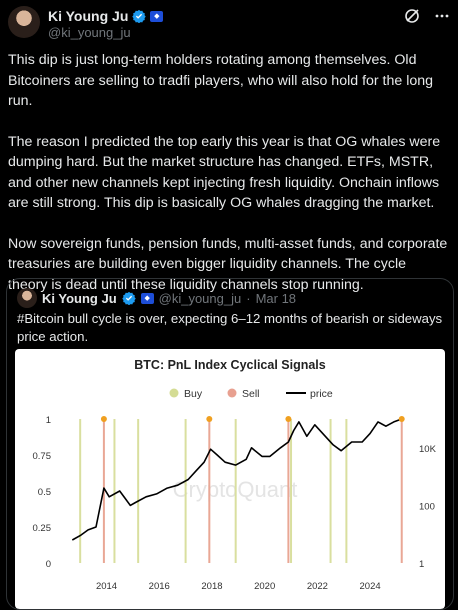 The height and width of the screenshot is (610, 458). I want to click on x-axis-tick: 2020, so click(264, 586).